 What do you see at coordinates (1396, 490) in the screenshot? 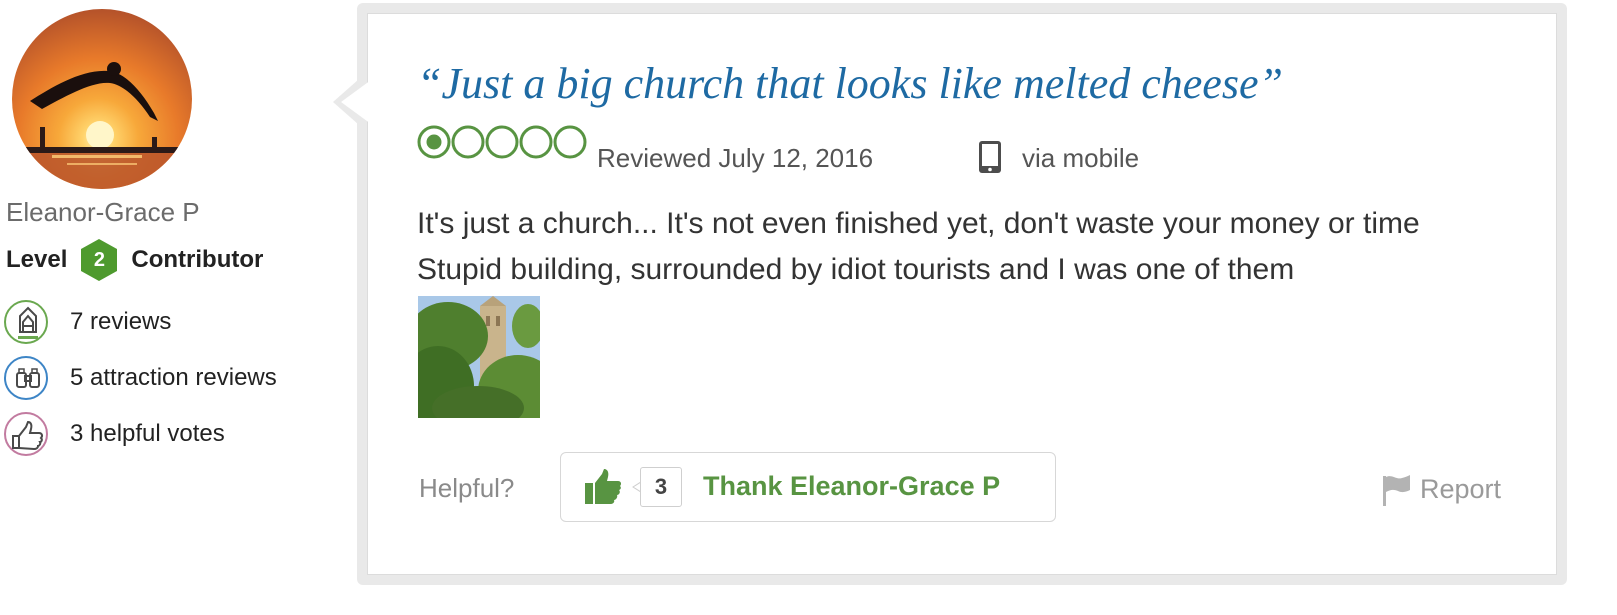
I see `flag-icon` at bounding box center [1396, 490].